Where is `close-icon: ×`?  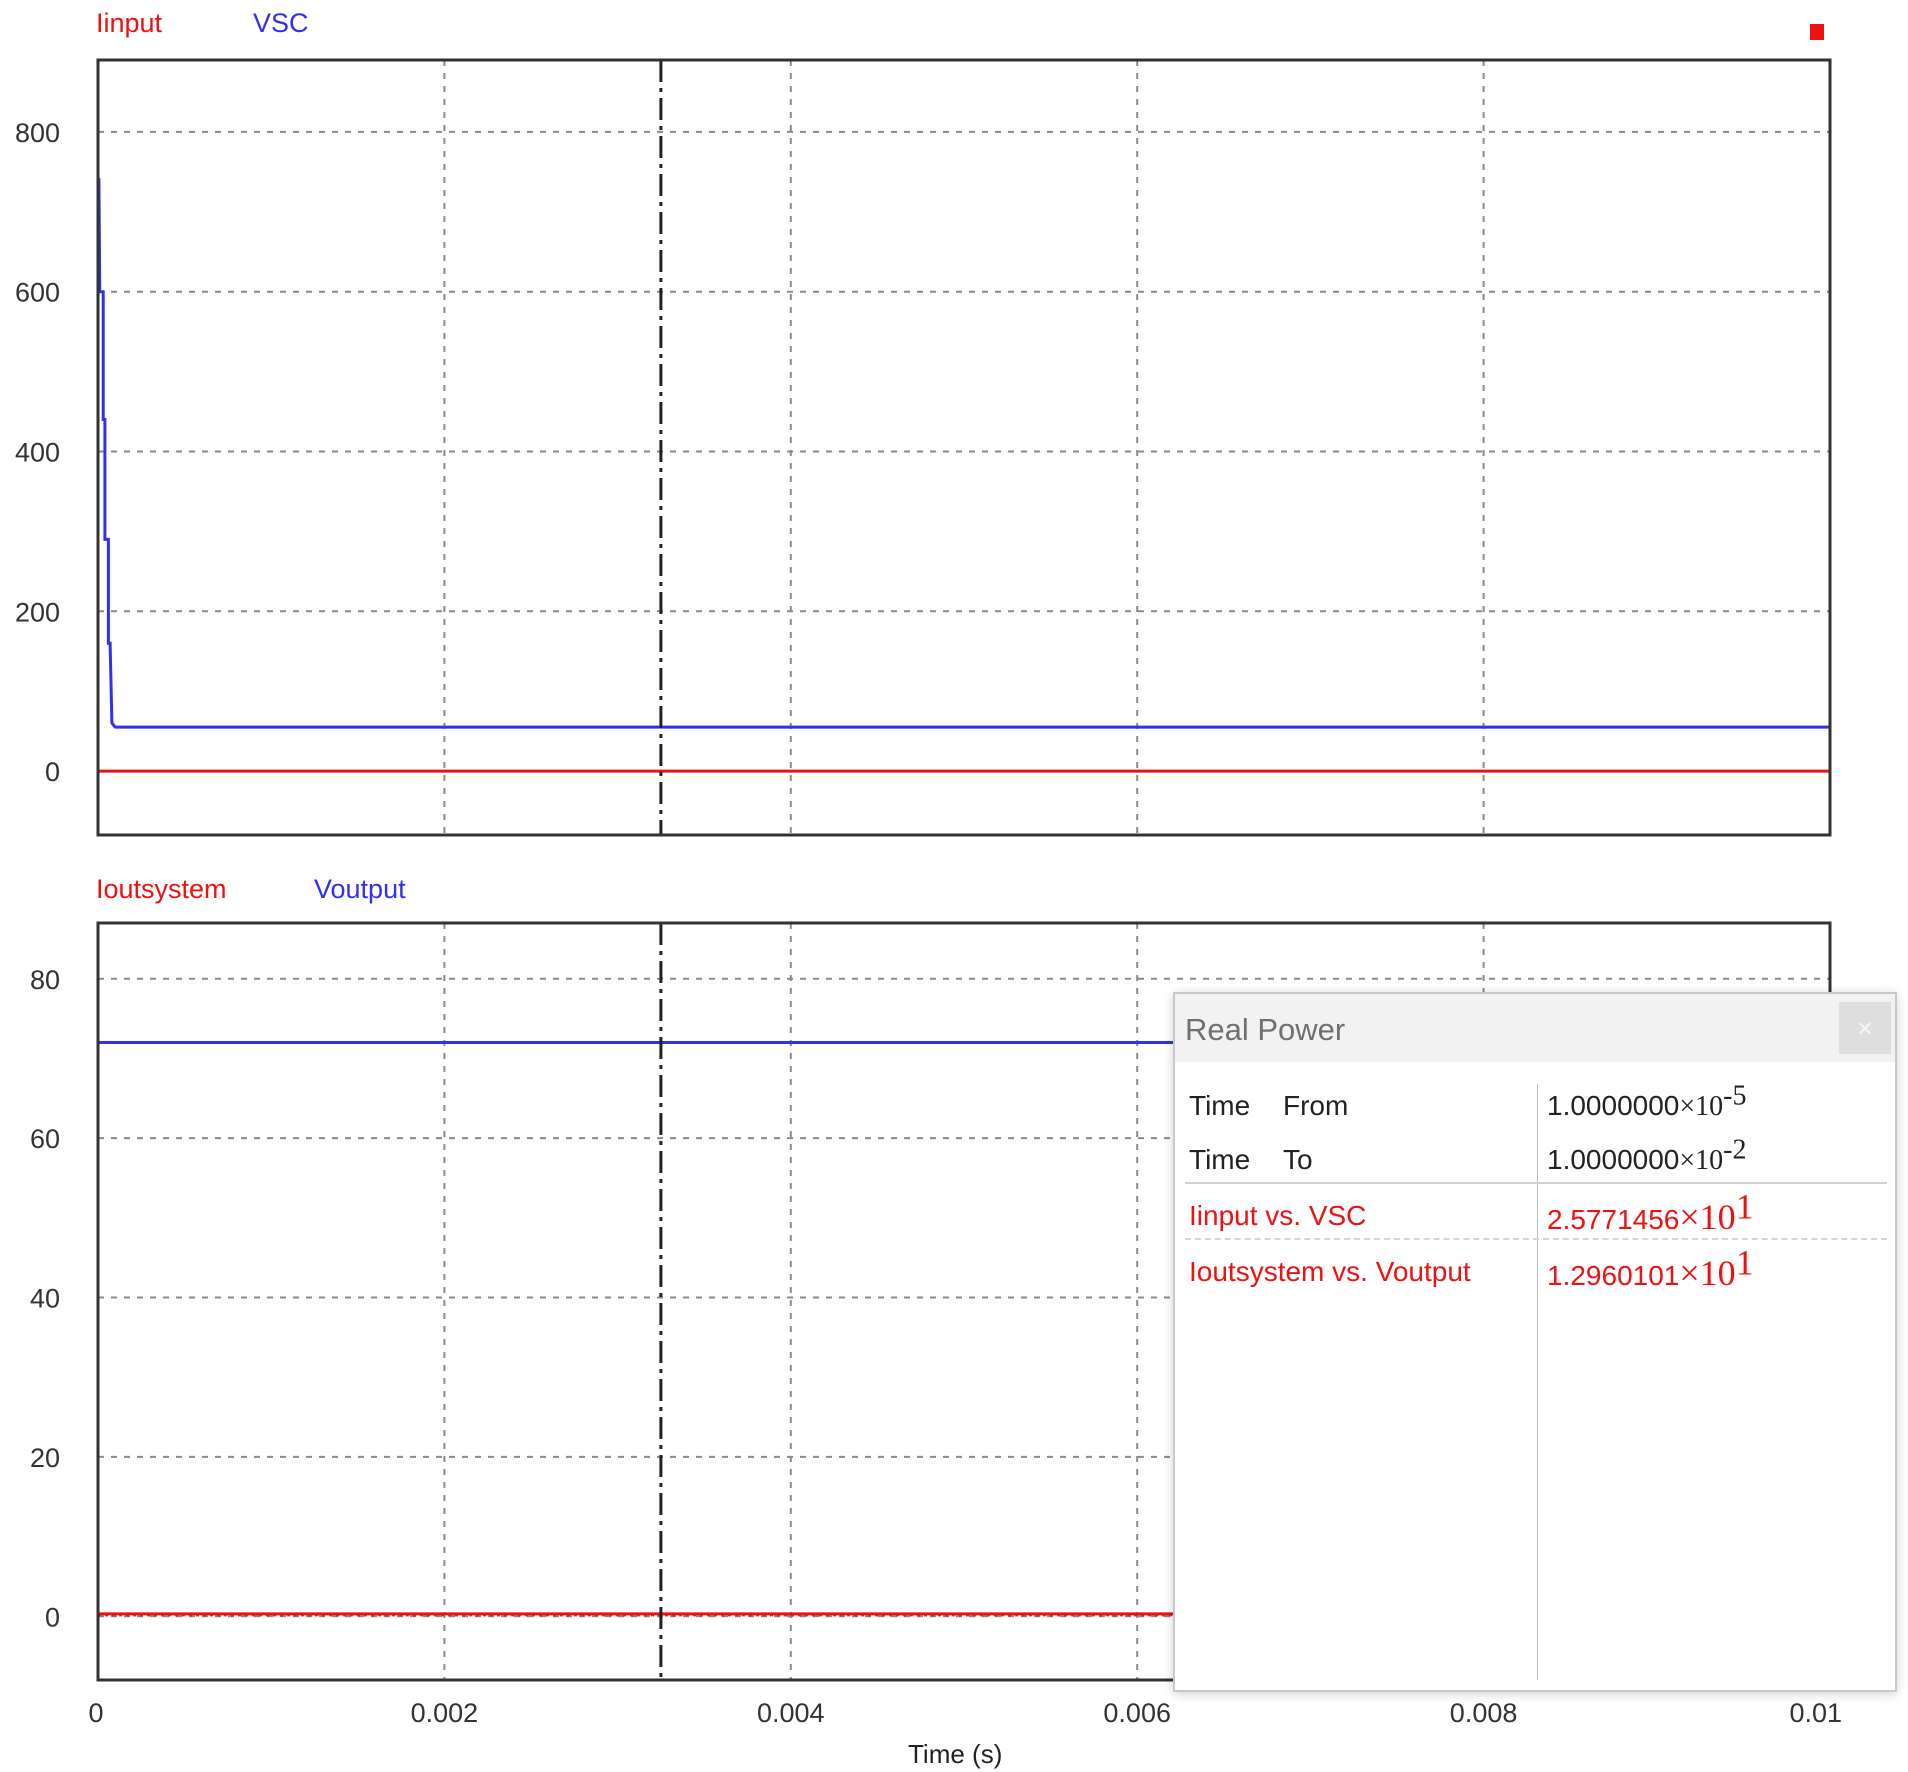
close-icon: × is located at coordinates (1865, 1028).